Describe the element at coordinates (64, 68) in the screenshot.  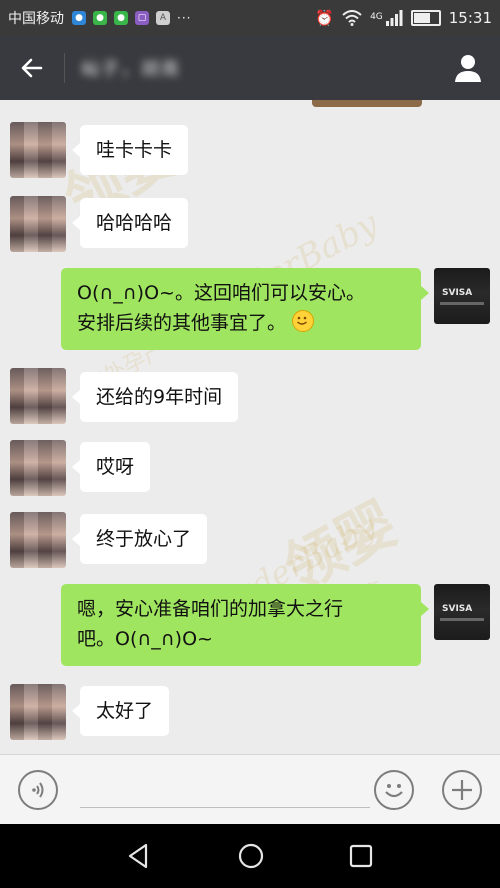
I see `title-divider` at that location.